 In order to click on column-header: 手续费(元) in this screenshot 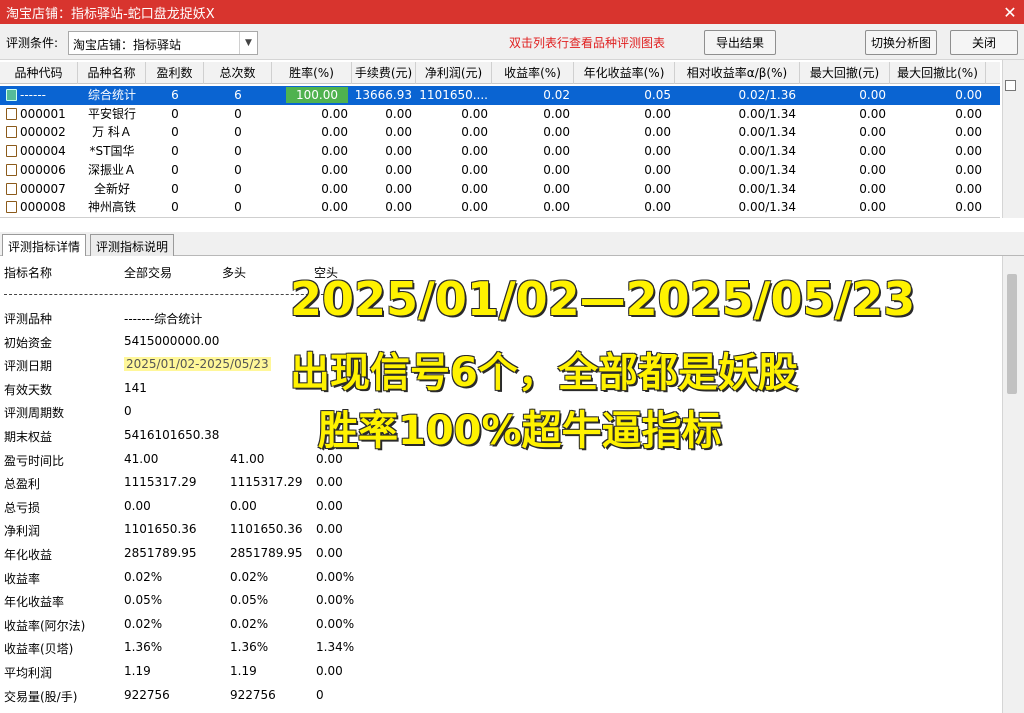, I will do `click(384, 73)`.